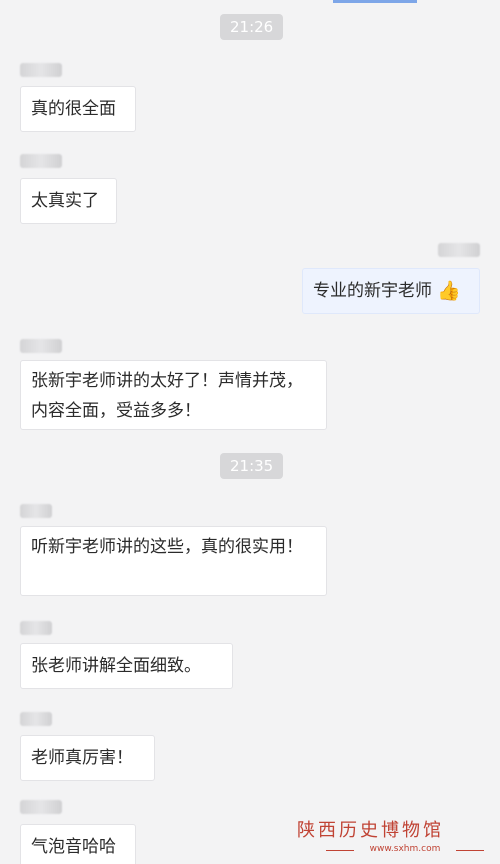 Image resolution: width=500 pixels, height=864 pixels. What do you see at coordinates (173, 561) in the screenshot?
I see `message-bubble: 听新宇老师讲的这些，真的很实用！` at bounding box center [173, 561].